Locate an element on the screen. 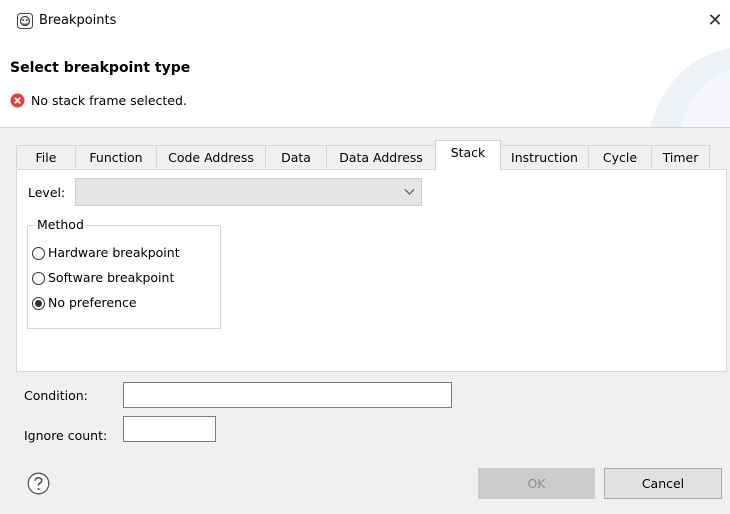  tab-cycle: Cycle is located at coordinates (620, 156).